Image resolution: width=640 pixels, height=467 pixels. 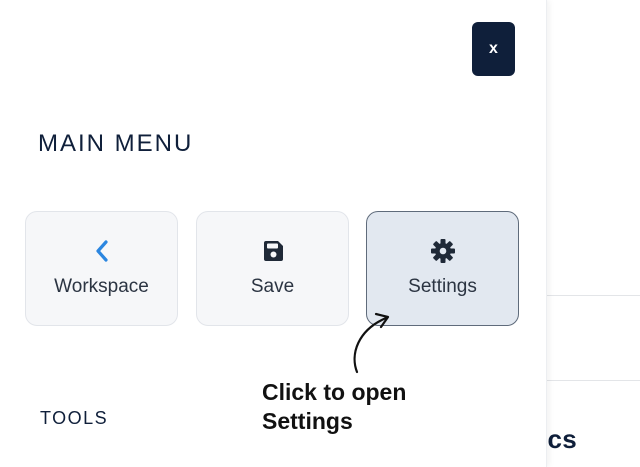 What do you see at coordinates (272, 286) in the screenshot?
I see `save-label: Save` at bounding box center [272, 286].